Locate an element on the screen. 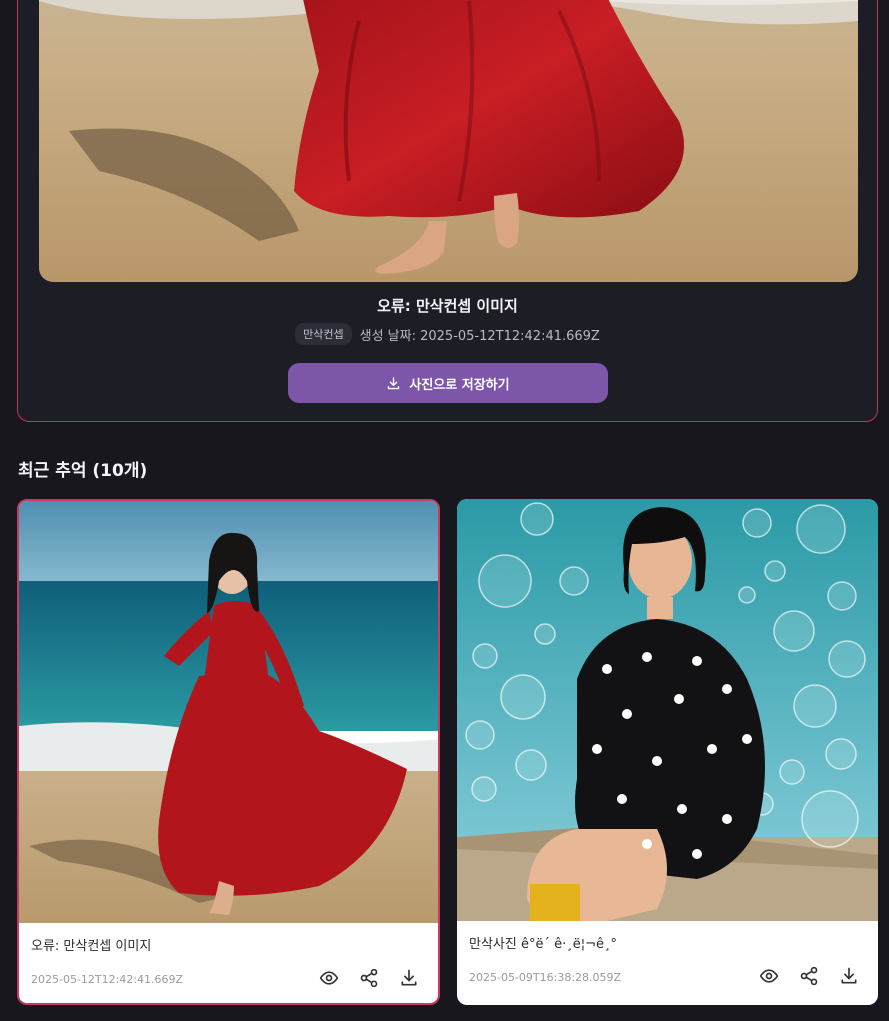 This screenshot has height=1021, width=889. result-meta: 만삭컨셉 생성 날짜: 2025-05-12T12:42:41.669Z is located at coordinates (447, 334).